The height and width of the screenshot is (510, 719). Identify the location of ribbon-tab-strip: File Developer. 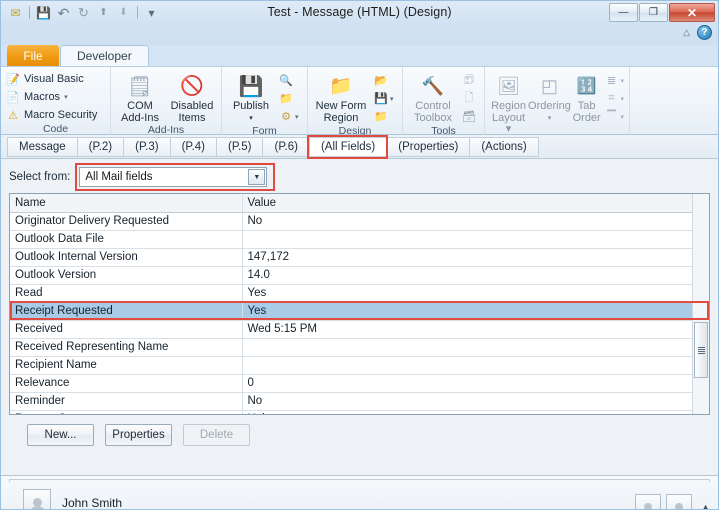
(359, 55).